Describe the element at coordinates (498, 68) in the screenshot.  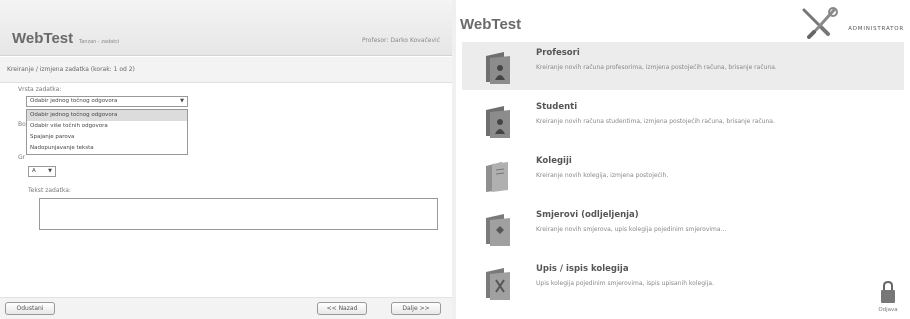
I see `profesori-folder-icon` at that location.